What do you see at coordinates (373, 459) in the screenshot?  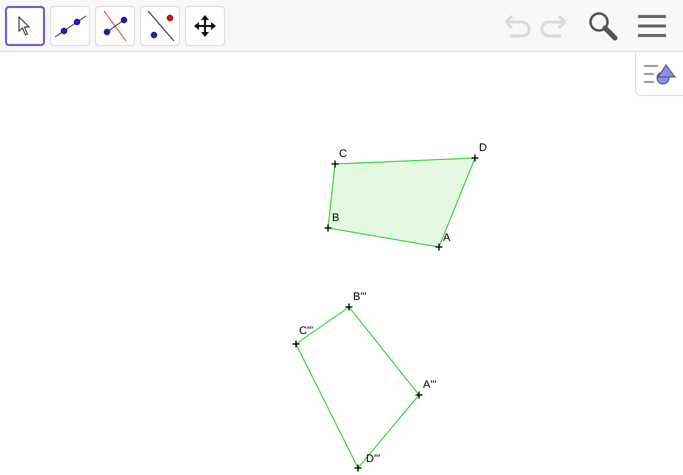 I see `point-label: D'''` at bounding box center [373, 459].